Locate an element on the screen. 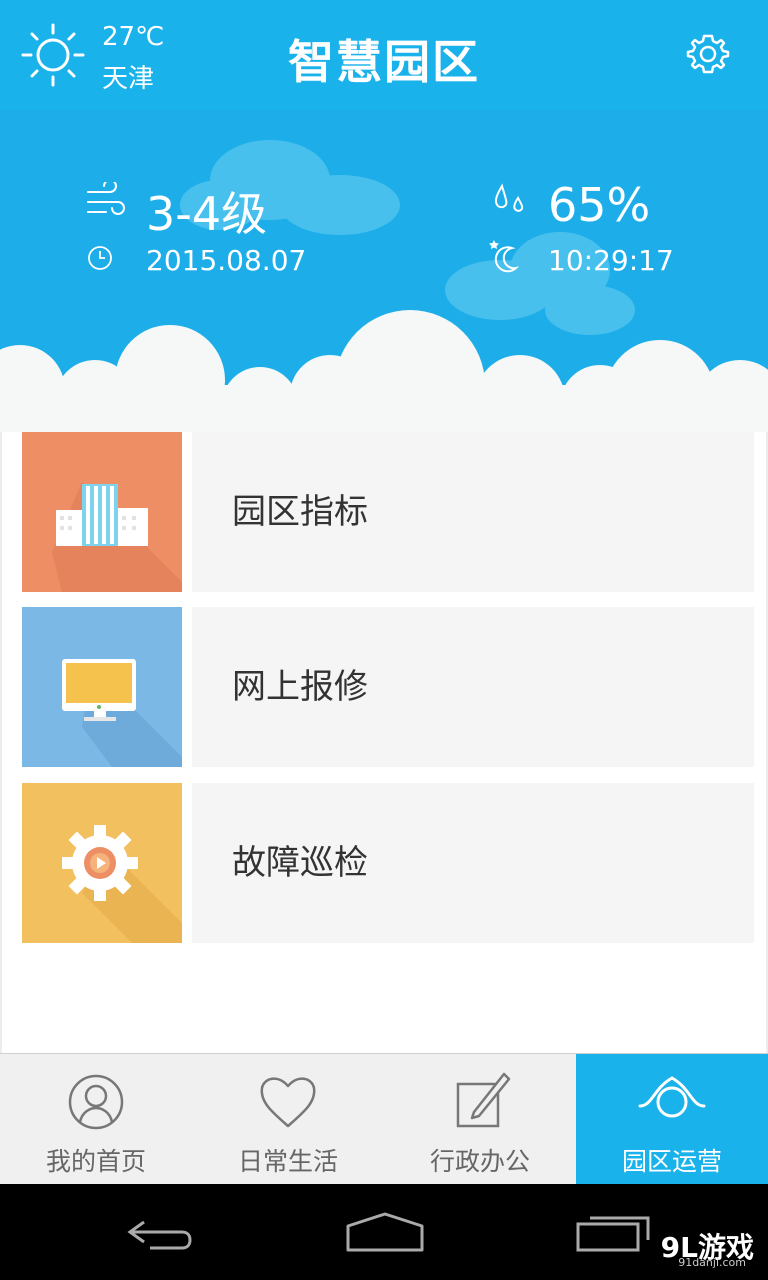 This screenshot has width=768, height=1280. nav-tab-admin-office: 行政办公 is located at coordinates (480, 1119).